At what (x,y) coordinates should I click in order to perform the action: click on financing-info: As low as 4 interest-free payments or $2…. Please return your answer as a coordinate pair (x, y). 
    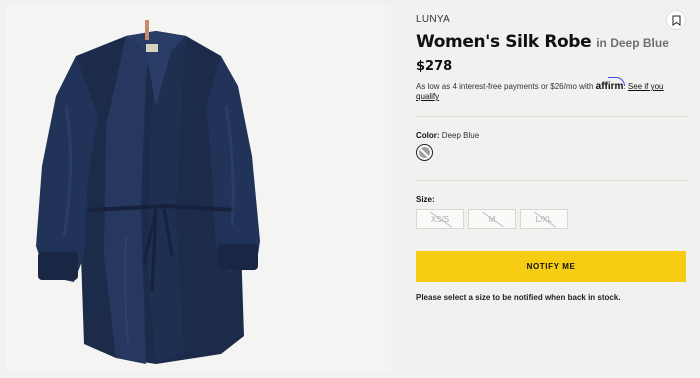
    Looking at the image, I should click on (540, 91).